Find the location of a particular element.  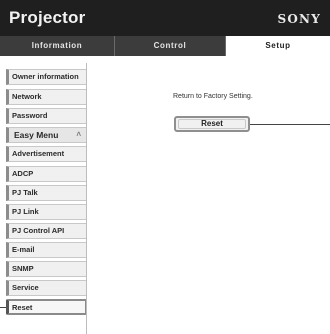

tab-control: Control is located at coordinates (170, 46).